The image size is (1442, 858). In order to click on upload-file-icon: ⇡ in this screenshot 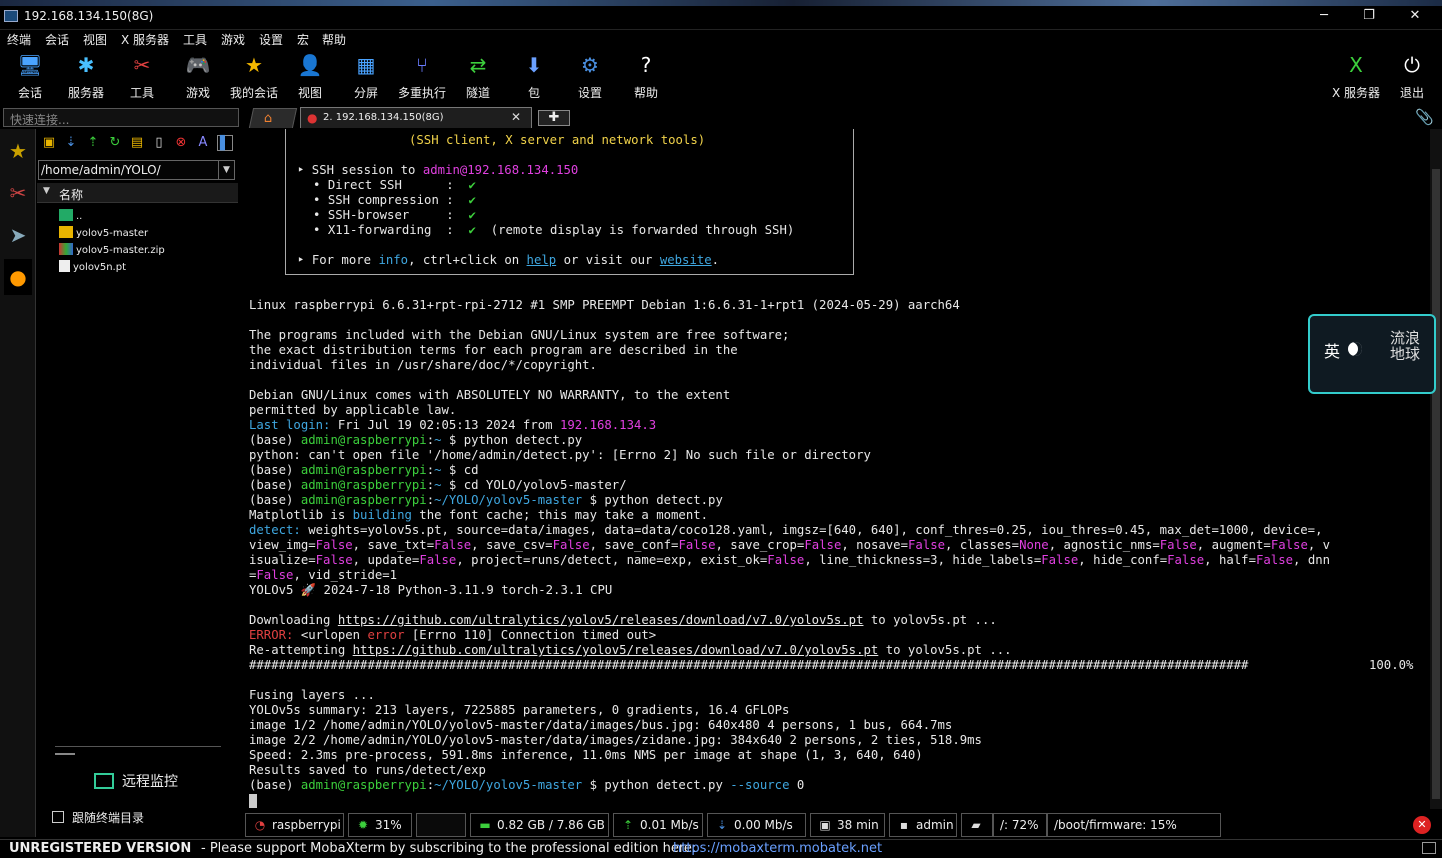, I will do `click(93, 143)`.